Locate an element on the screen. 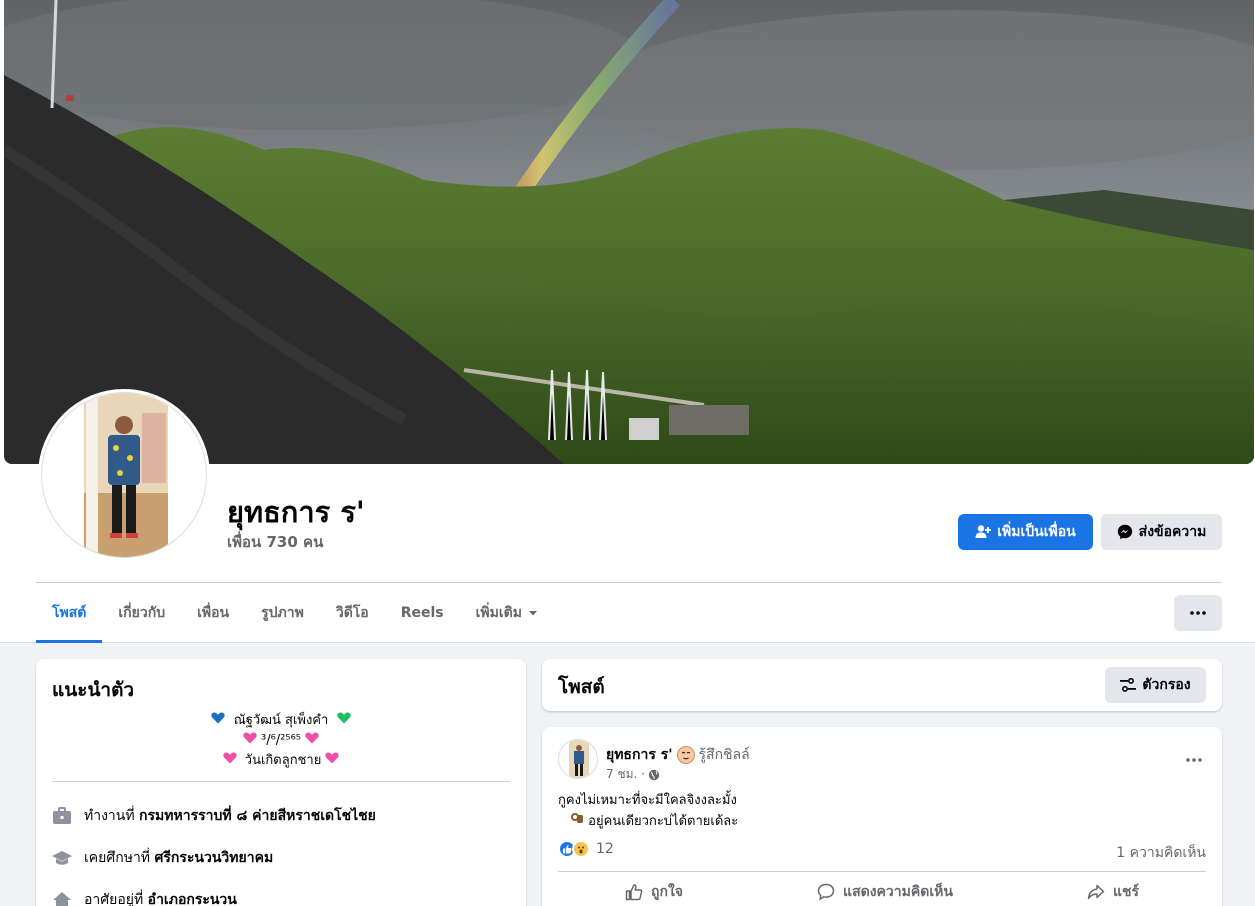 This screenshot has width=1255, height=906. message-button: ส่งข้อความ is located at coordinates (1161, 532).